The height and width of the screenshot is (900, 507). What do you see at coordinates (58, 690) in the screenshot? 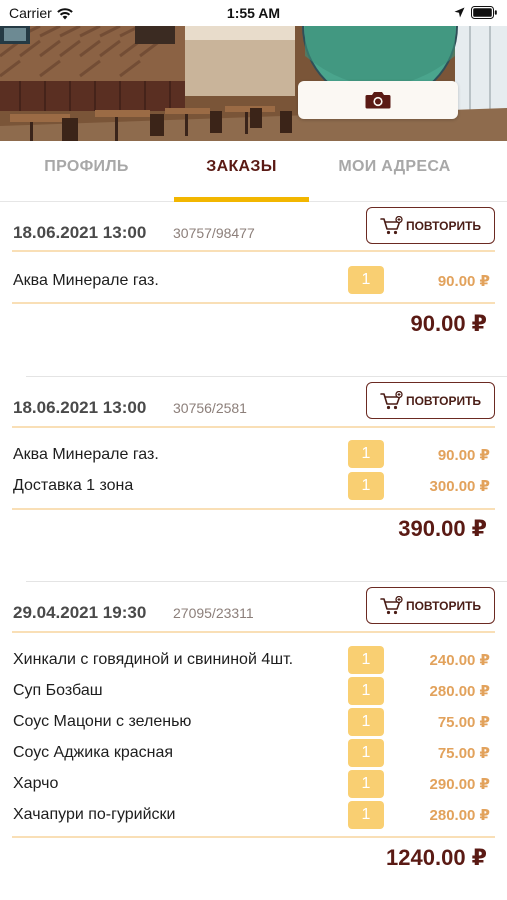
I see `order-item-name: Суп Бозбаш` at bounding box center [58, 690].